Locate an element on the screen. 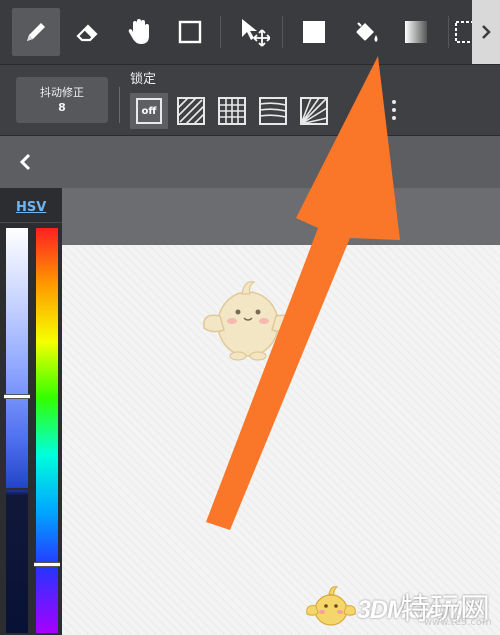 The width and height of the screenshot is (500, 635). gradient-tool-button is located at coordinates (416, 32).